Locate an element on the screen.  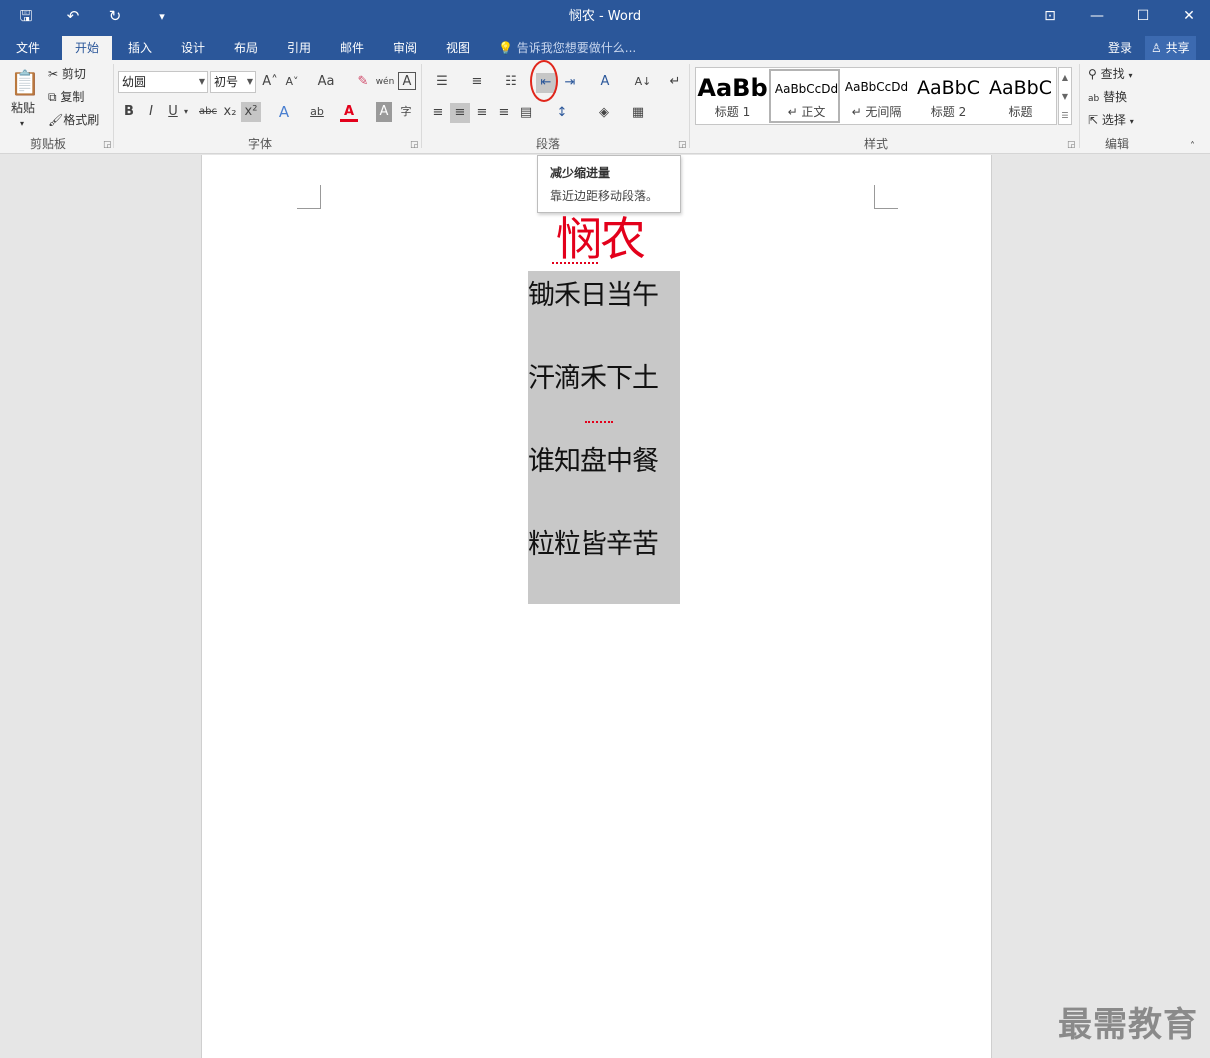
chevron-down-icon: ▾ is located at coordinates (186, 112).